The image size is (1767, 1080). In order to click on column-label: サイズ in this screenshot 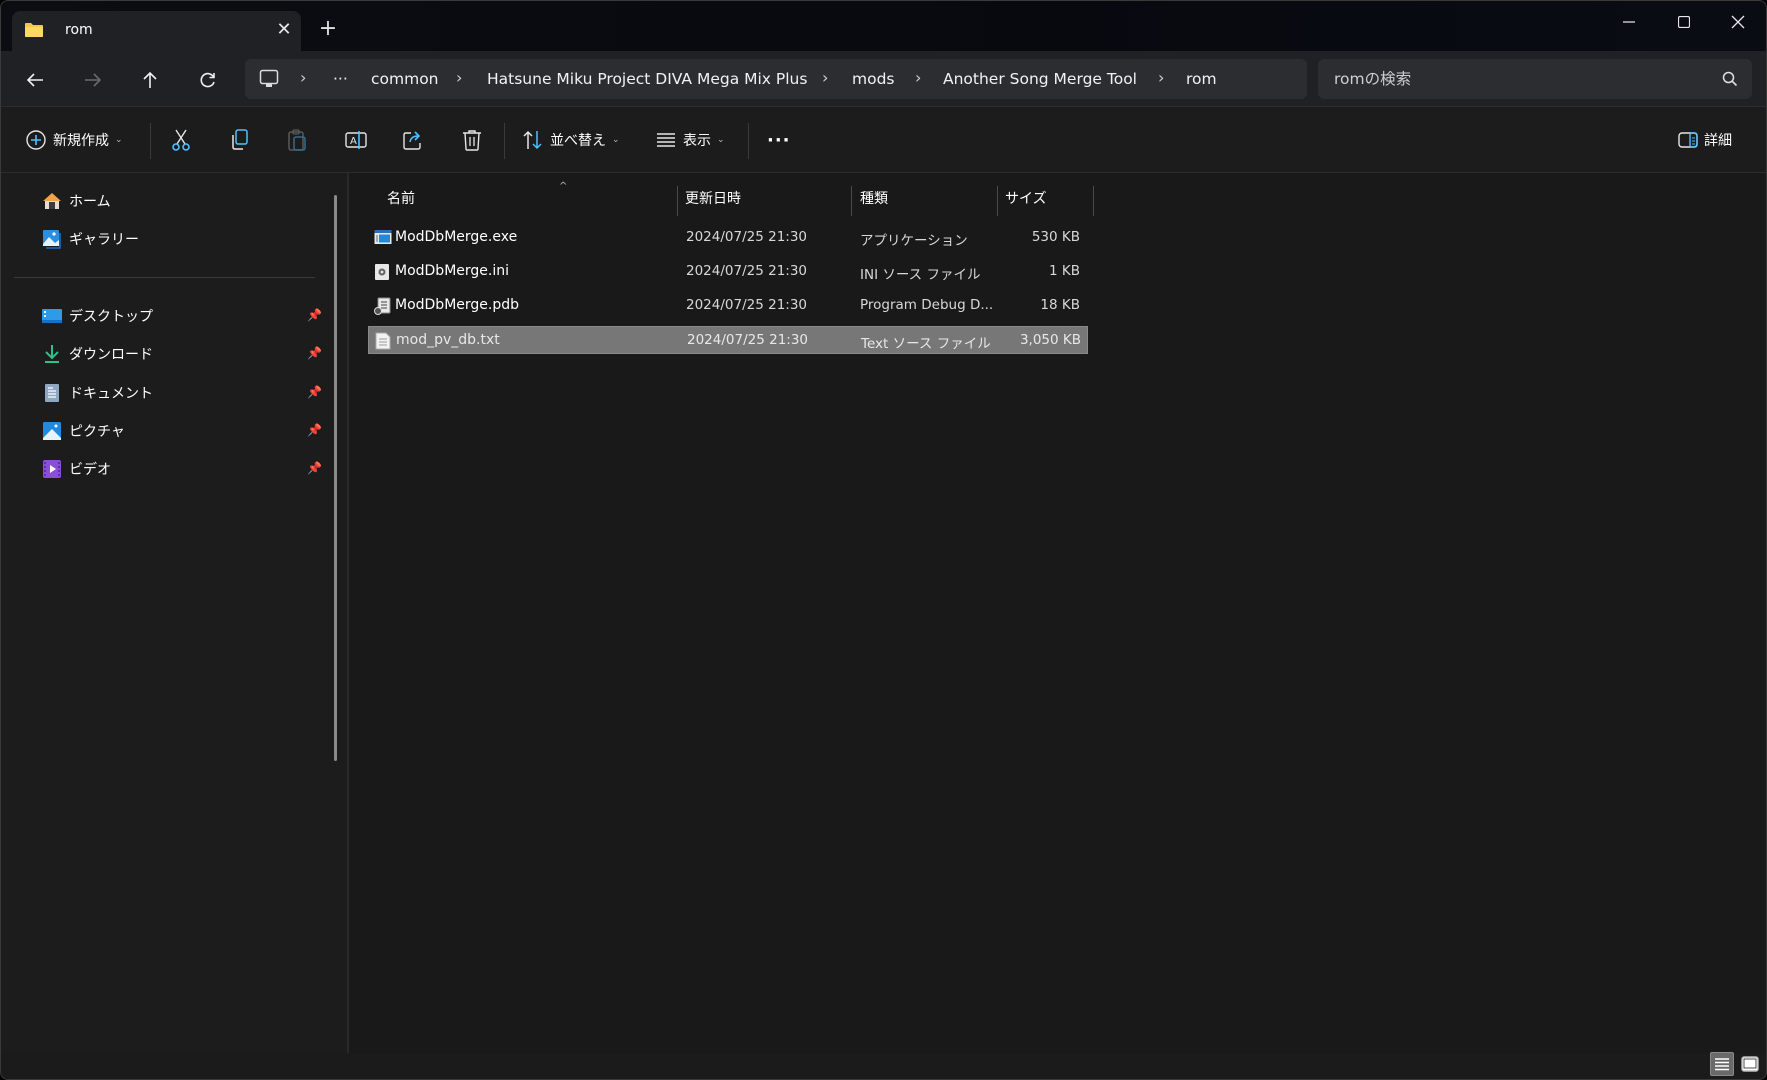, I will do `click(1026, 199)`.